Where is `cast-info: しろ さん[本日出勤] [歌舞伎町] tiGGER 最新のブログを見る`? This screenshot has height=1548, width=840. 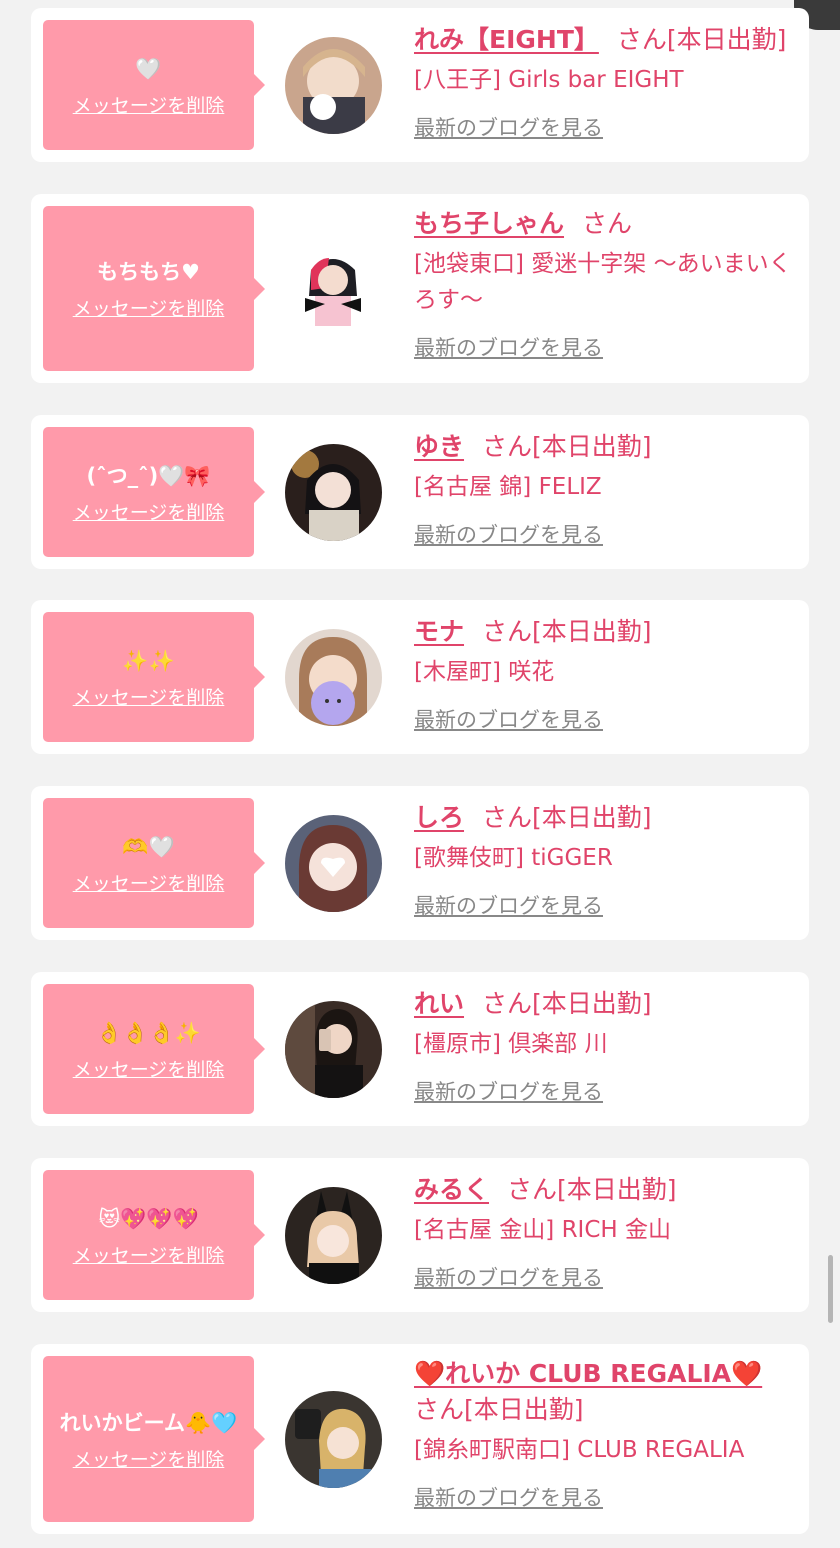
cast-info: しろ さん[本日出勤] [歌舞伎町] tiGGER 最新のブログを見る is located at coordinates (604, 860).